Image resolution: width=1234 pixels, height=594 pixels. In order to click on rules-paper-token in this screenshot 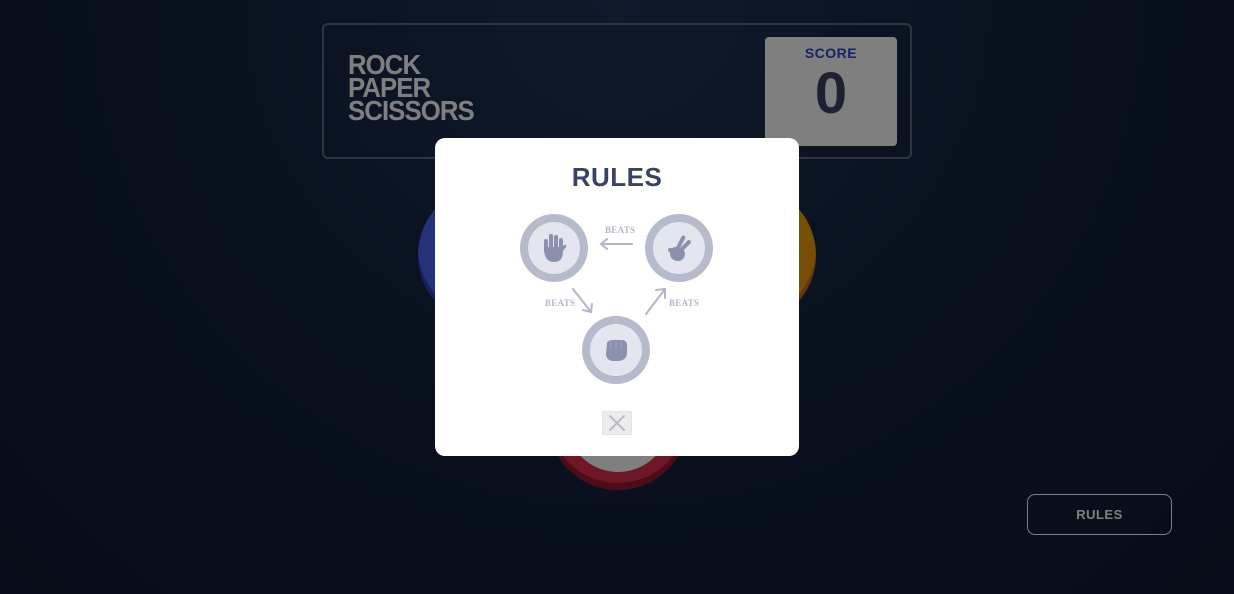, I will do `click(554, 248)`.